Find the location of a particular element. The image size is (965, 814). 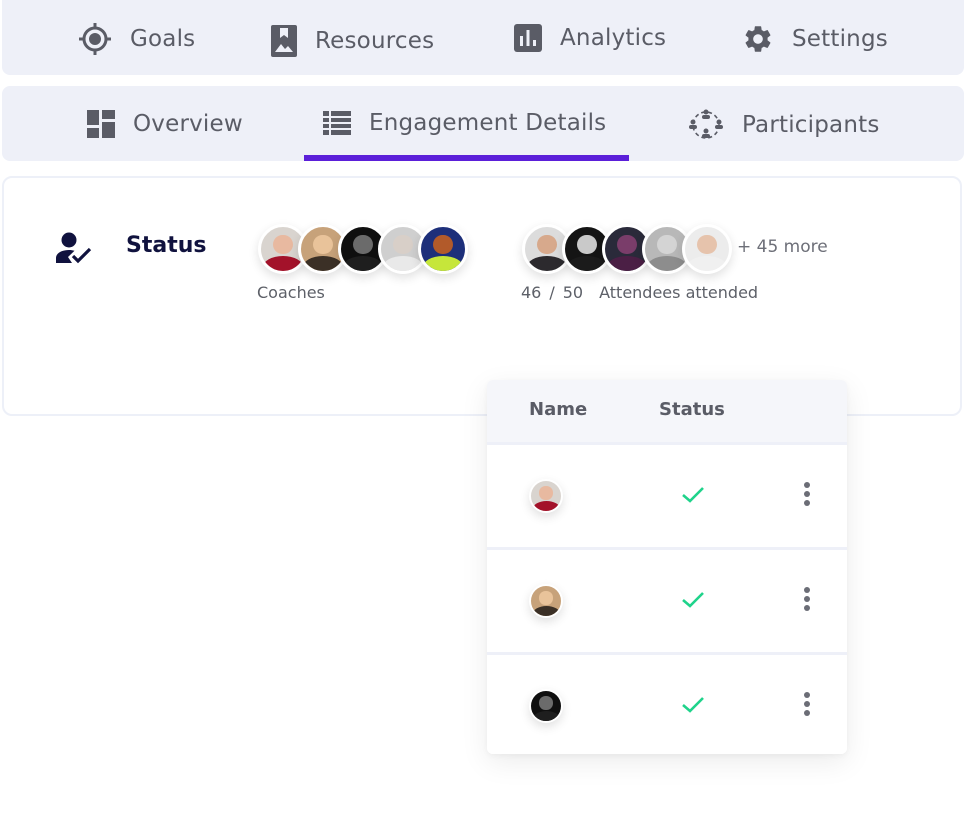

user-check-icon is located at coordinates (74, 250).